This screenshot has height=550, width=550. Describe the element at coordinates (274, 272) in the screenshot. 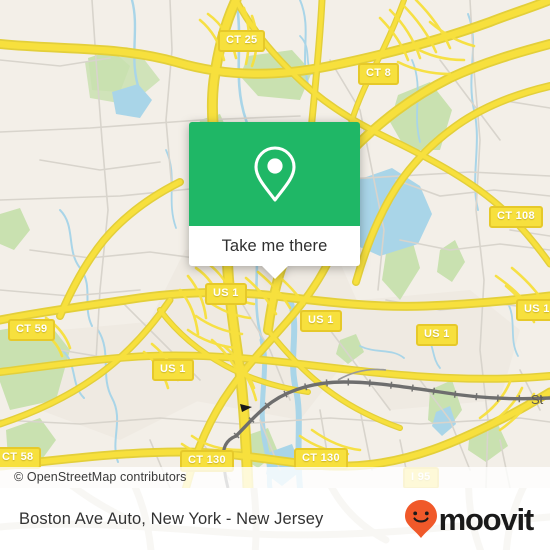

I see `popup-pointer-tail` at that location.